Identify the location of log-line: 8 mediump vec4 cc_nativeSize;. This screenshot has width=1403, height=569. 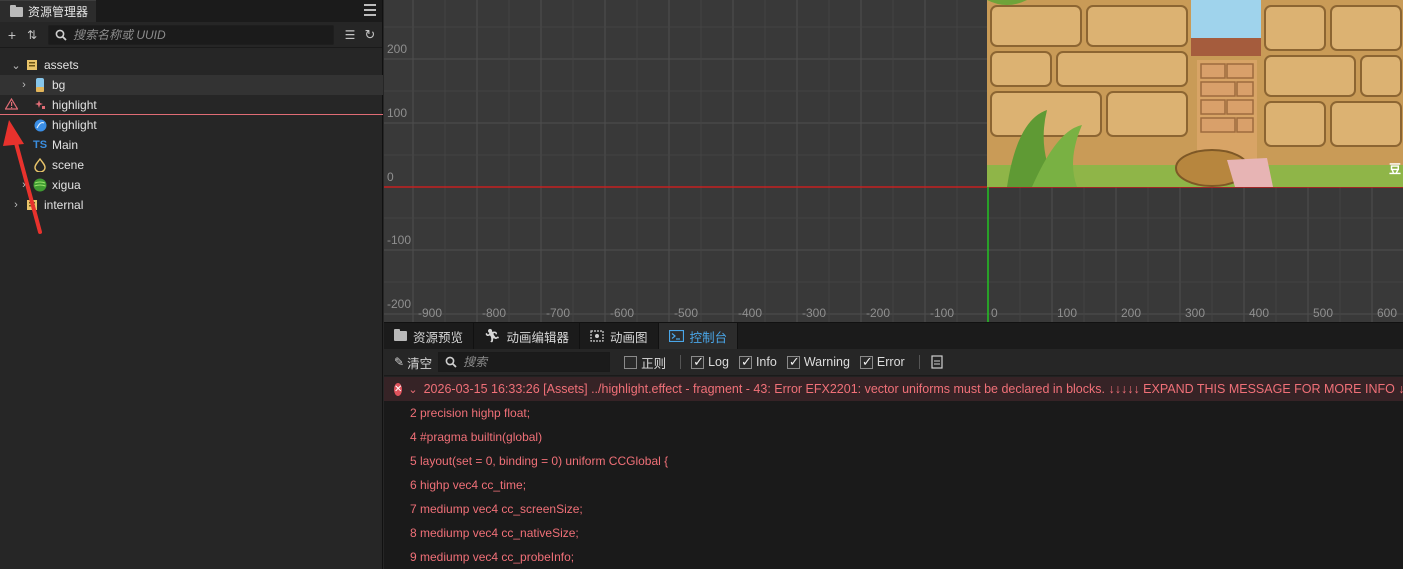
(494, 533).